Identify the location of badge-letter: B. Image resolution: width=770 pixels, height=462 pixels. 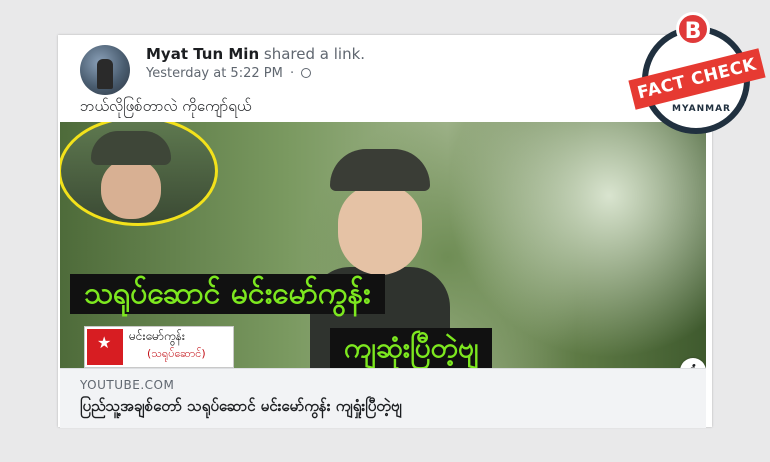
(693, 29).